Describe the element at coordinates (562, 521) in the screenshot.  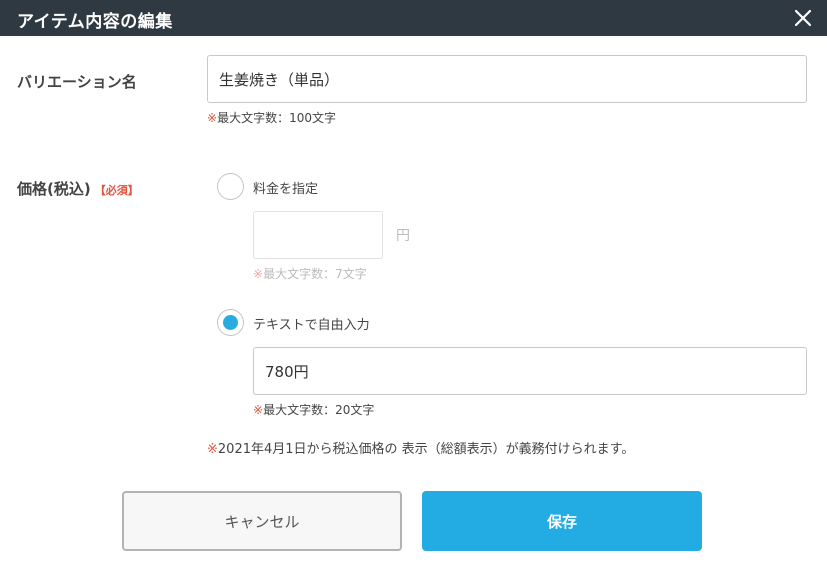
I see `save-button: 保存` at that location.